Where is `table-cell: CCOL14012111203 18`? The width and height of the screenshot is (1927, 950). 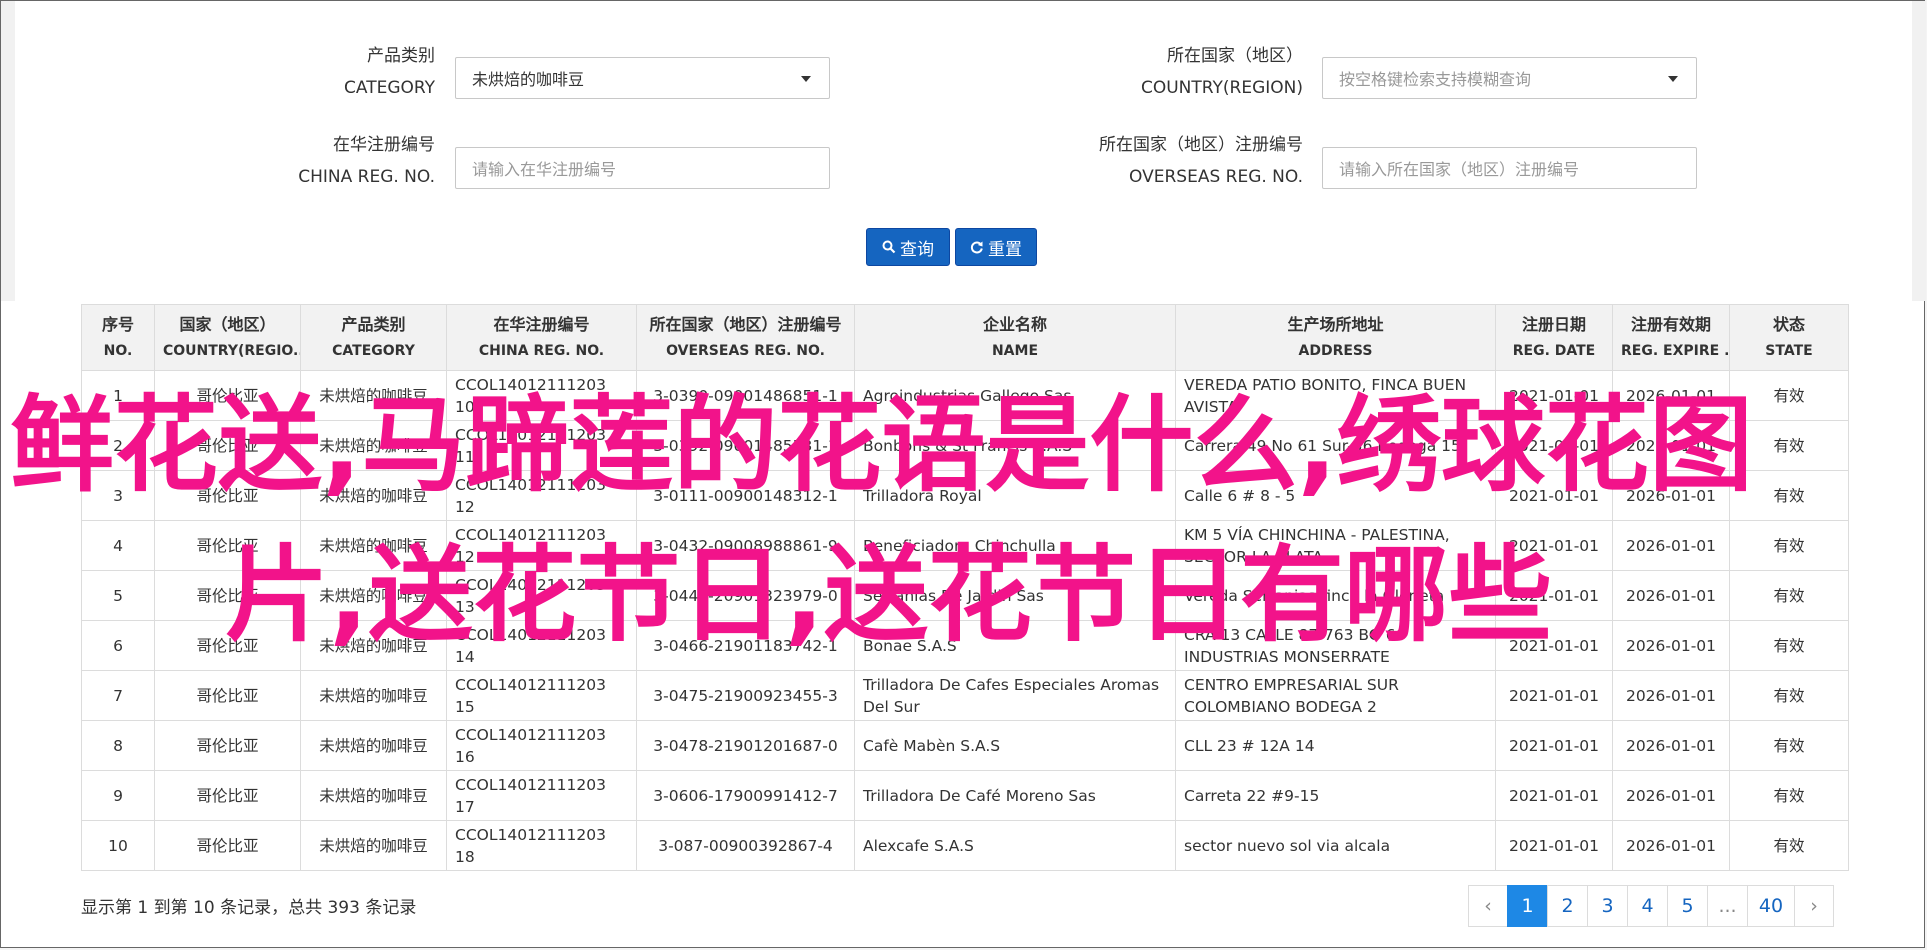
table-cell: CCOL14012111203 18 is located at coordinates (541, 845).